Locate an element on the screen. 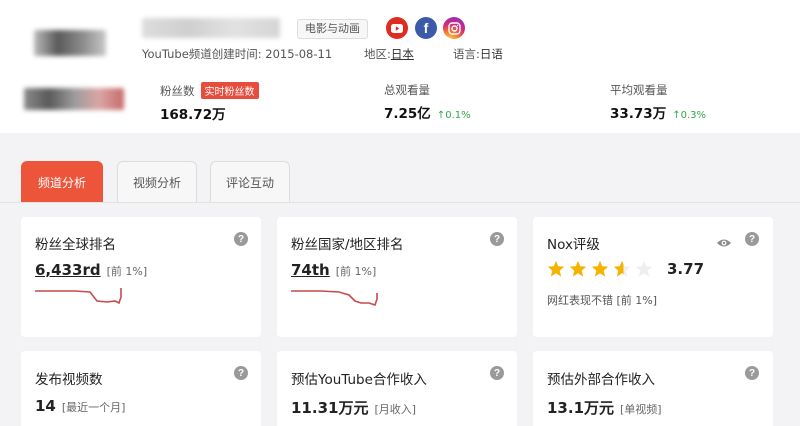 The image size is (800, 426). star-rating is located at coordinates (600, 268).